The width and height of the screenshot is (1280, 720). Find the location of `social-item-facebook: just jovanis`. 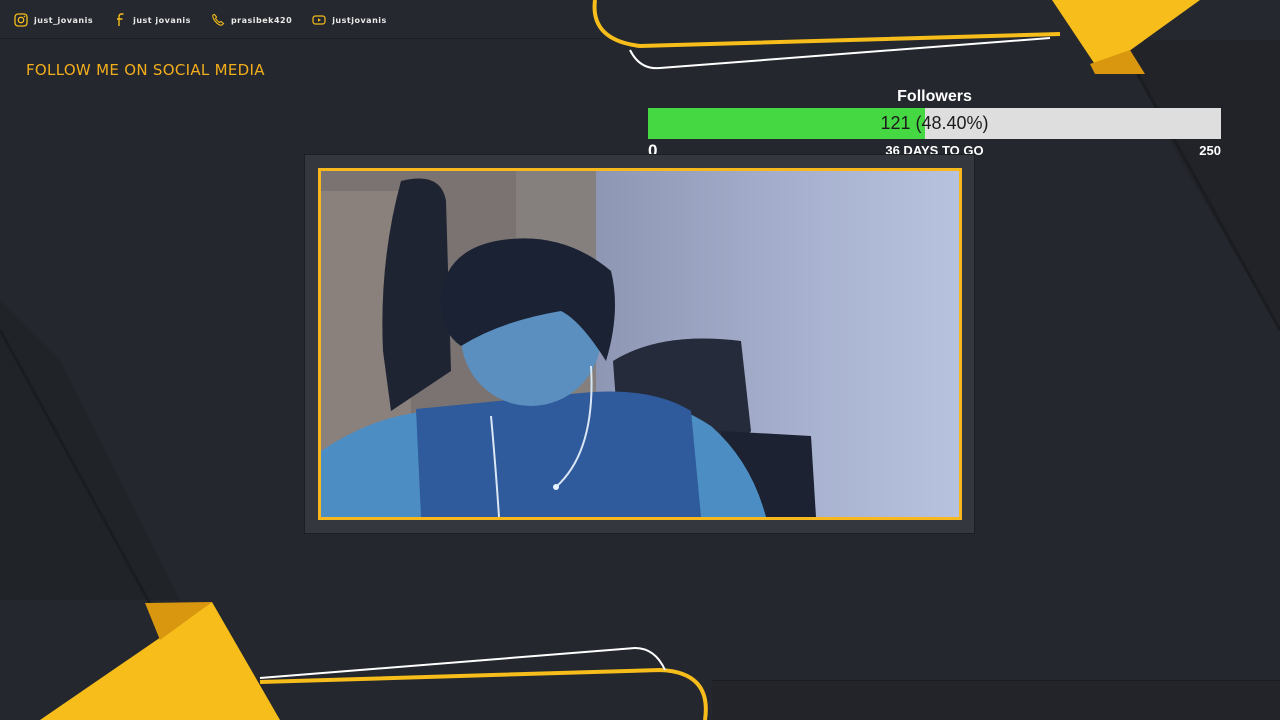

social-item-facebook: just jovanis is located at coordinates (152, 20).